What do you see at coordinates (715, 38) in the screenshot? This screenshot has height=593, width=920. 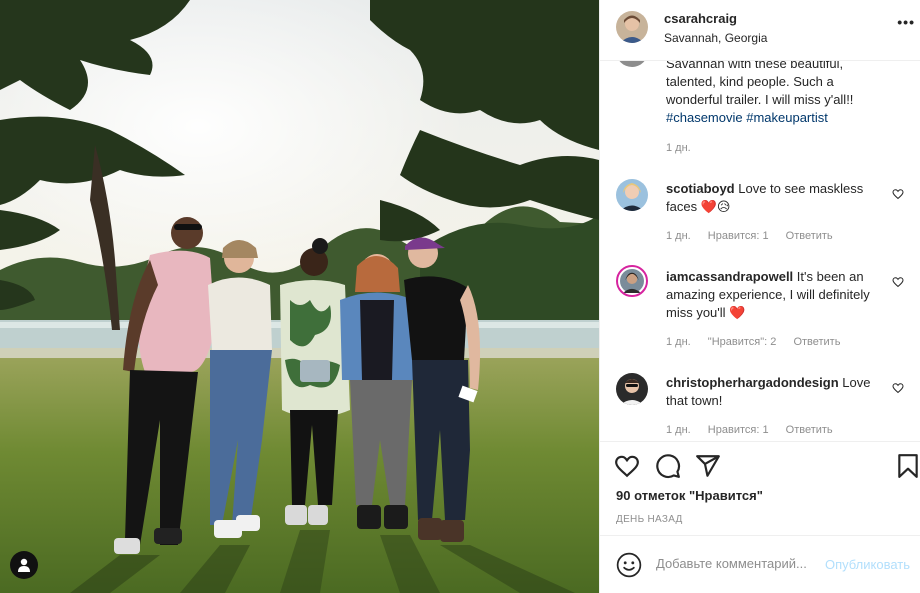 I see `post-location: Savannah, Georgia` at bounding box center [715, 38].